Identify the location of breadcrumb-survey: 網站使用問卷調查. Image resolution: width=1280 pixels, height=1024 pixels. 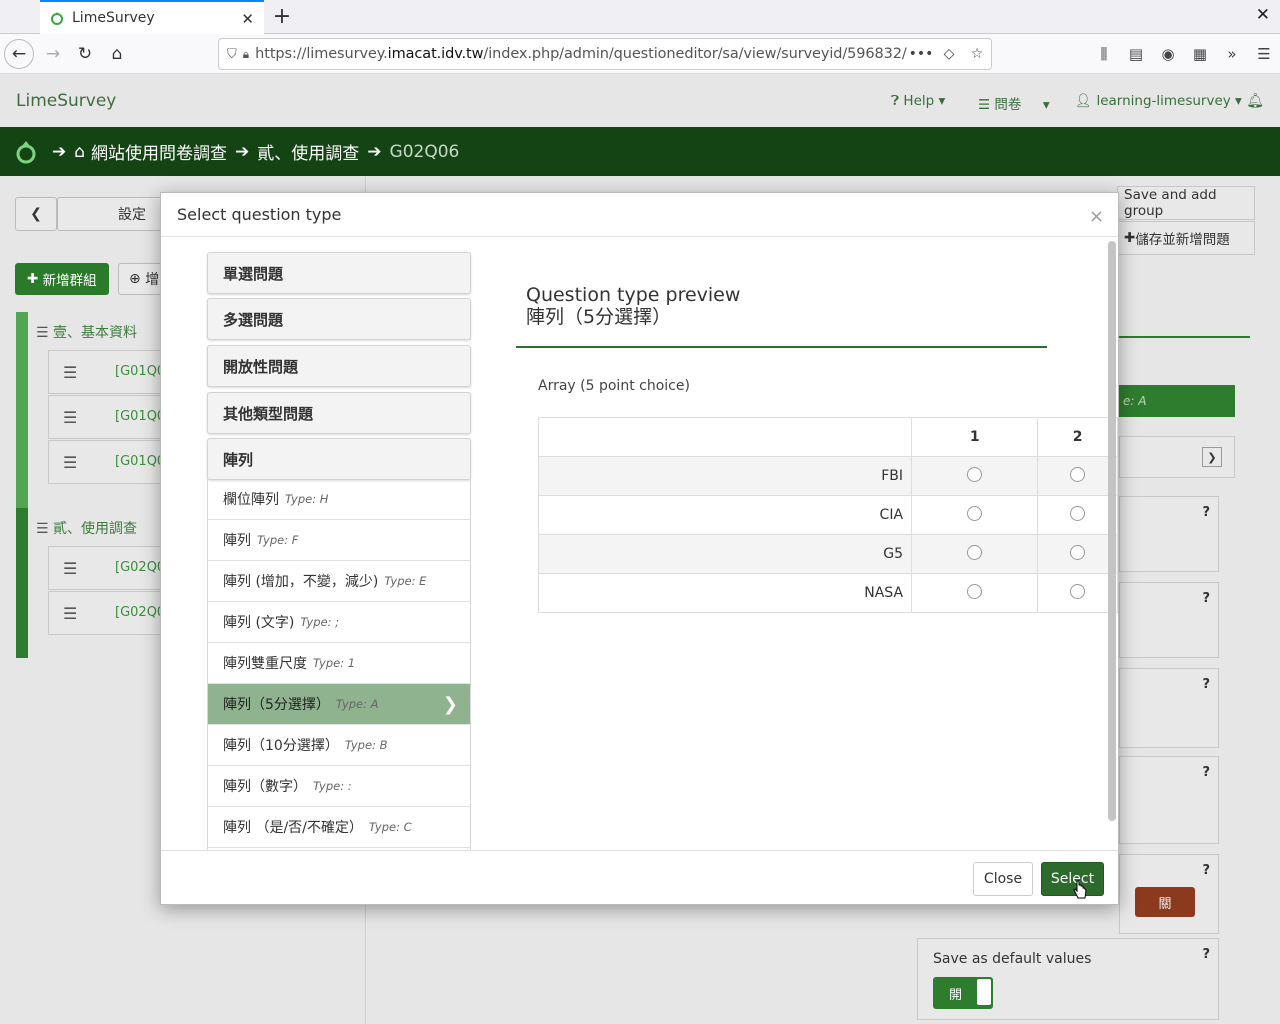
(159, 151).